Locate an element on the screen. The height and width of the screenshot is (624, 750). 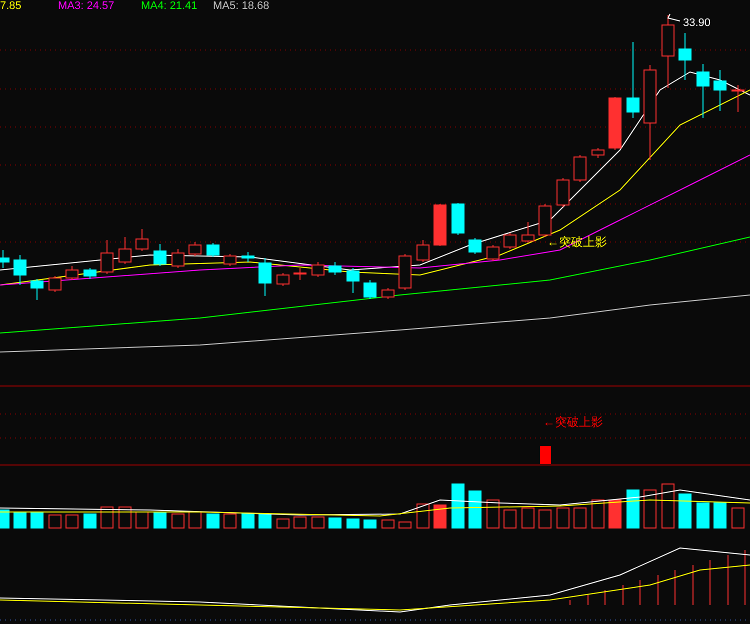
signal-bar is located at coordinates (545, 455).